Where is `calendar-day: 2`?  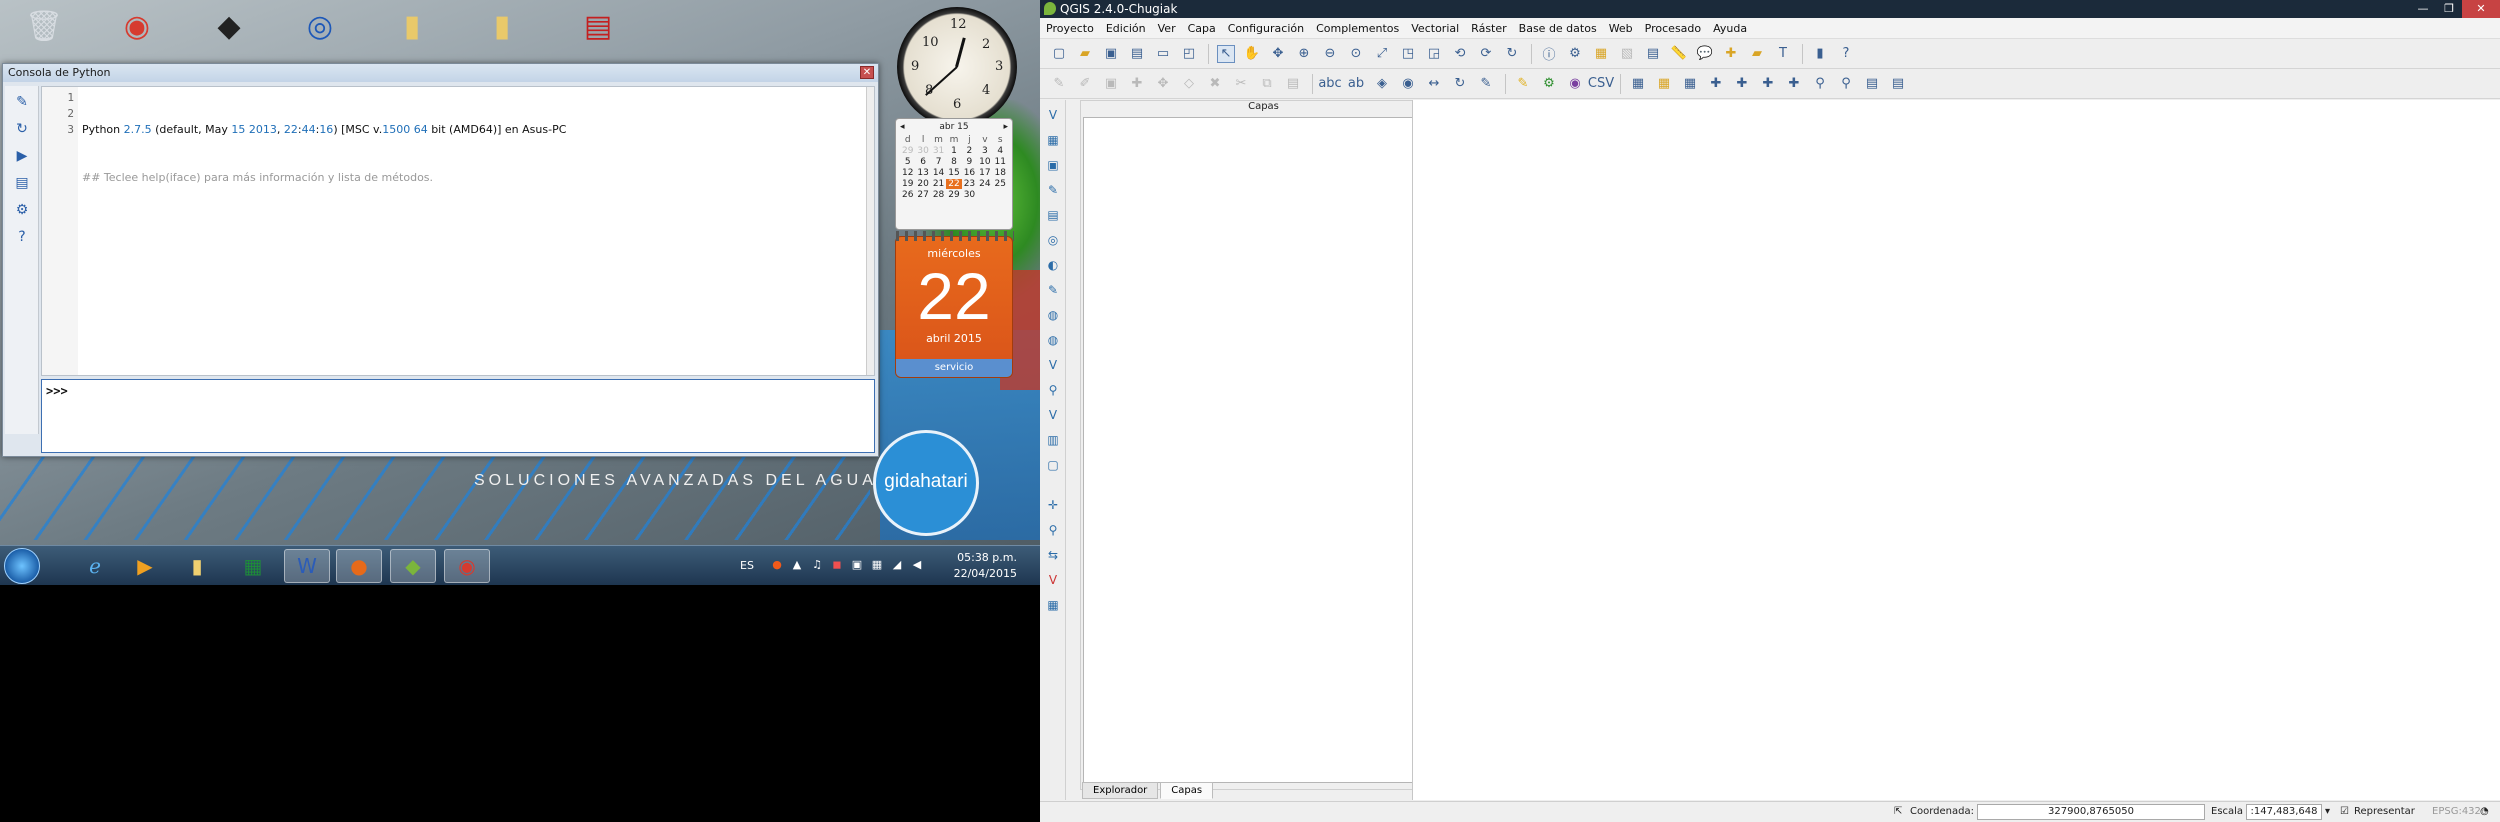
calendar-day: 2 is located at coordinates (969, 151).